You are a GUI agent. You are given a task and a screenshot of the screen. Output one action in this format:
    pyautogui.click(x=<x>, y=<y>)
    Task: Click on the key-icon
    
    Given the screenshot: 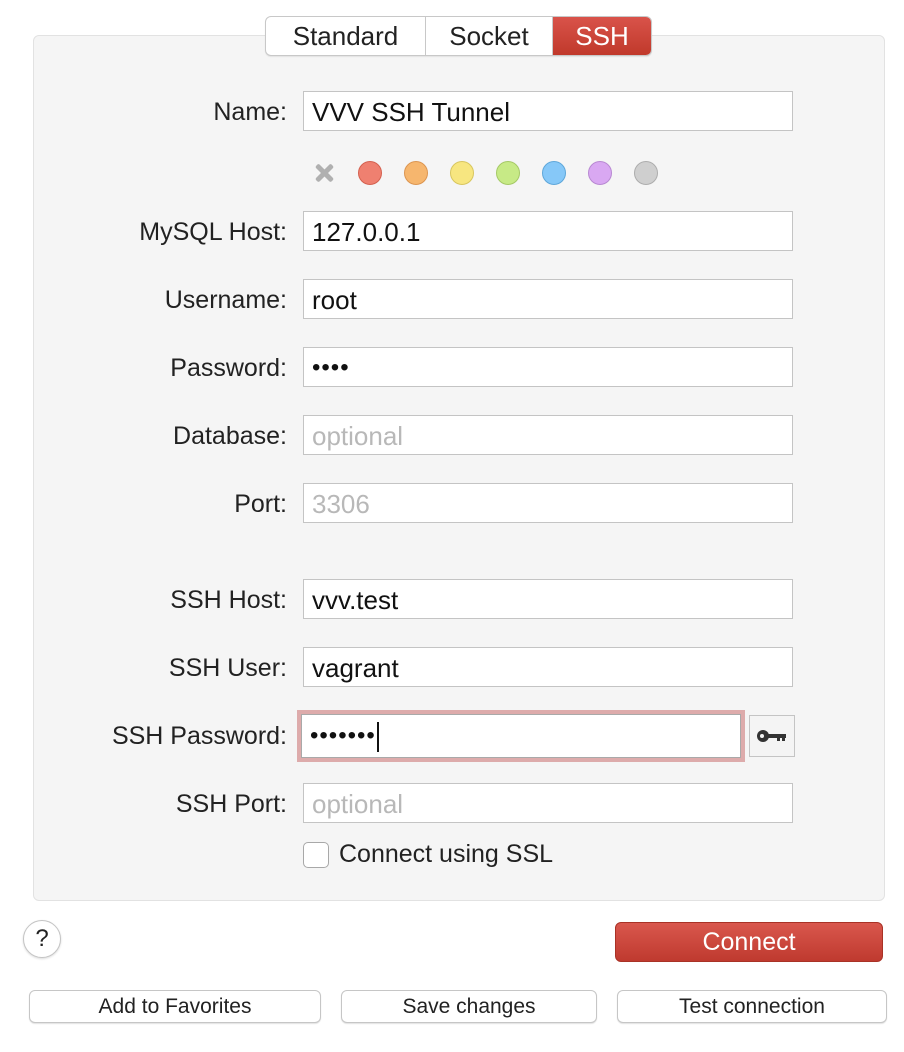 What is the action you would take?
    pyautogui.click(x=771, y=736)
    